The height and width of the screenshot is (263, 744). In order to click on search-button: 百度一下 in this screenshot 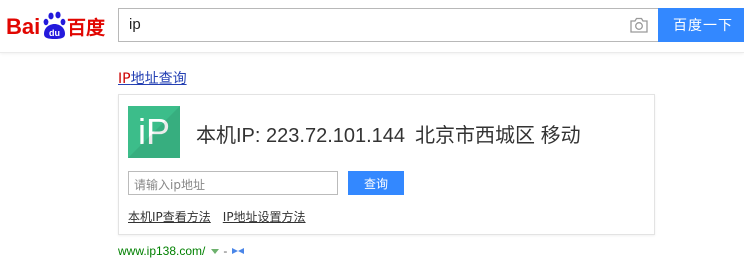, I will do `click(701, 25)`.